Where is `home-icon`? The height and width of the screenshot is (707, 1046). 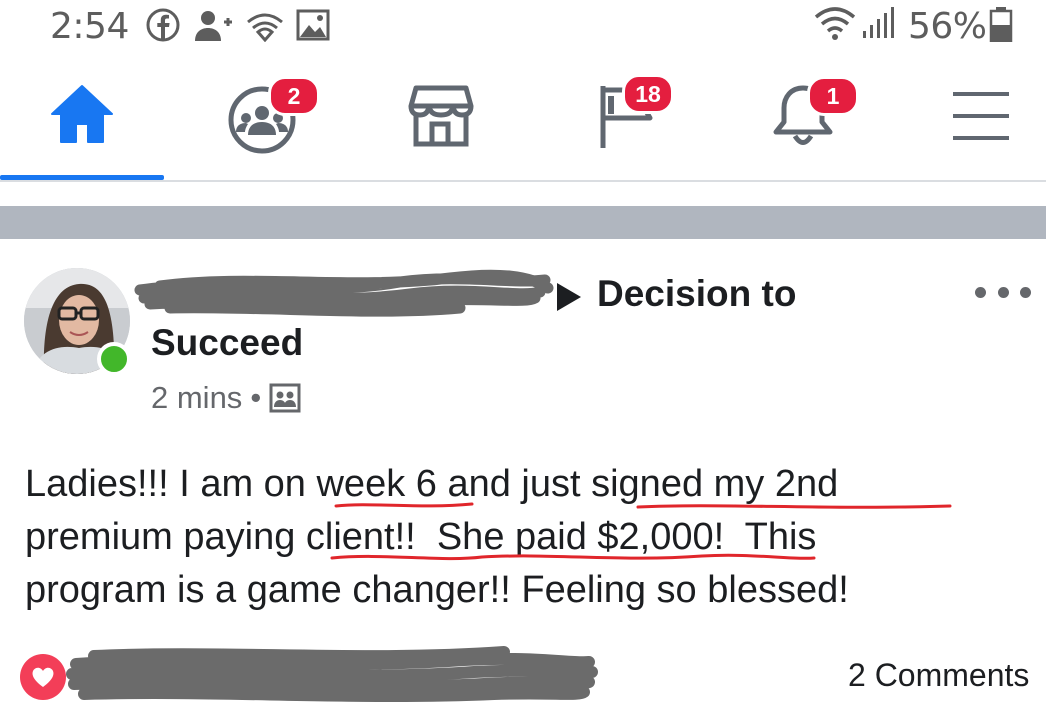
home-icon is located at coordinates (82, 114).